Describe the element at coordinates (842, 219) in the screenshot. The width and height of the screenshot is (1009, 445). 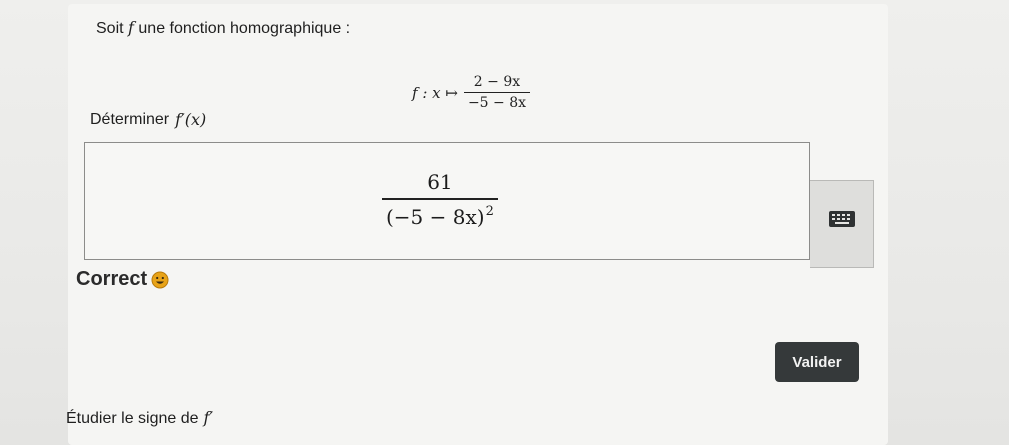
I see `keyboard-icon` at that location.